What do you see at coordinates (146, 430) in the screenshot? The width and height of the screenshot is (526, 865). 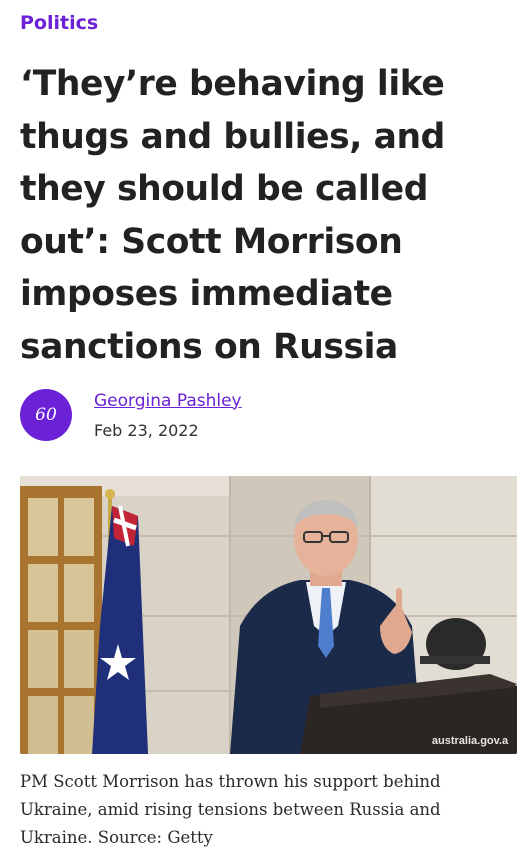 I see `publish-date: Feb 23, 2022` at bounding box center [146, 430].